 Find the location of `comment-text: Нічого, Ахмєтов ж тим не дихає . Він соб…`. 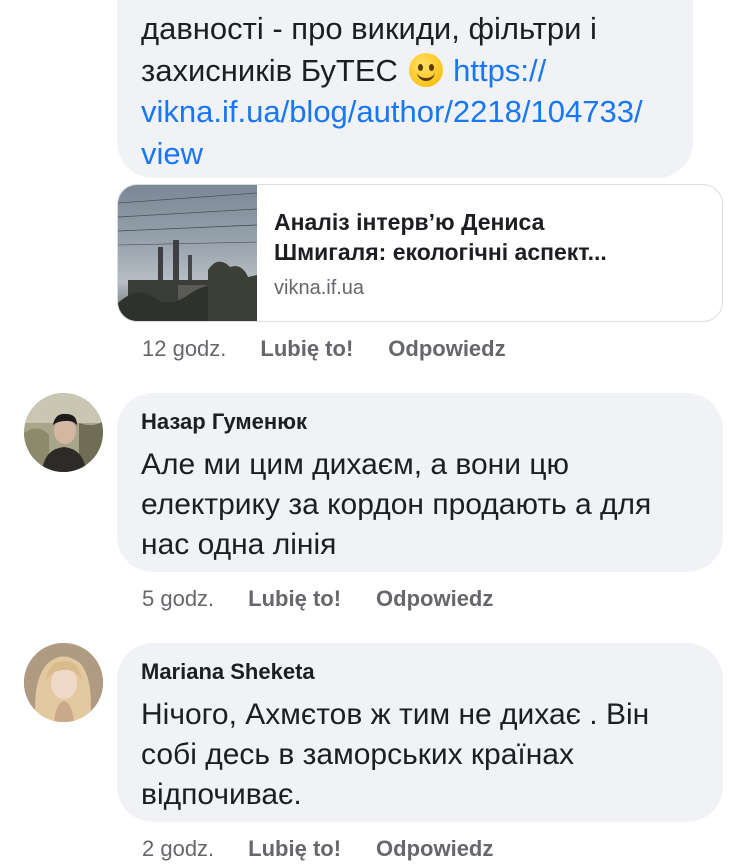

comment-text: Нічого, Ахмєтов ж тим не дихає . Він соб… is located at coordinates (395, 755).